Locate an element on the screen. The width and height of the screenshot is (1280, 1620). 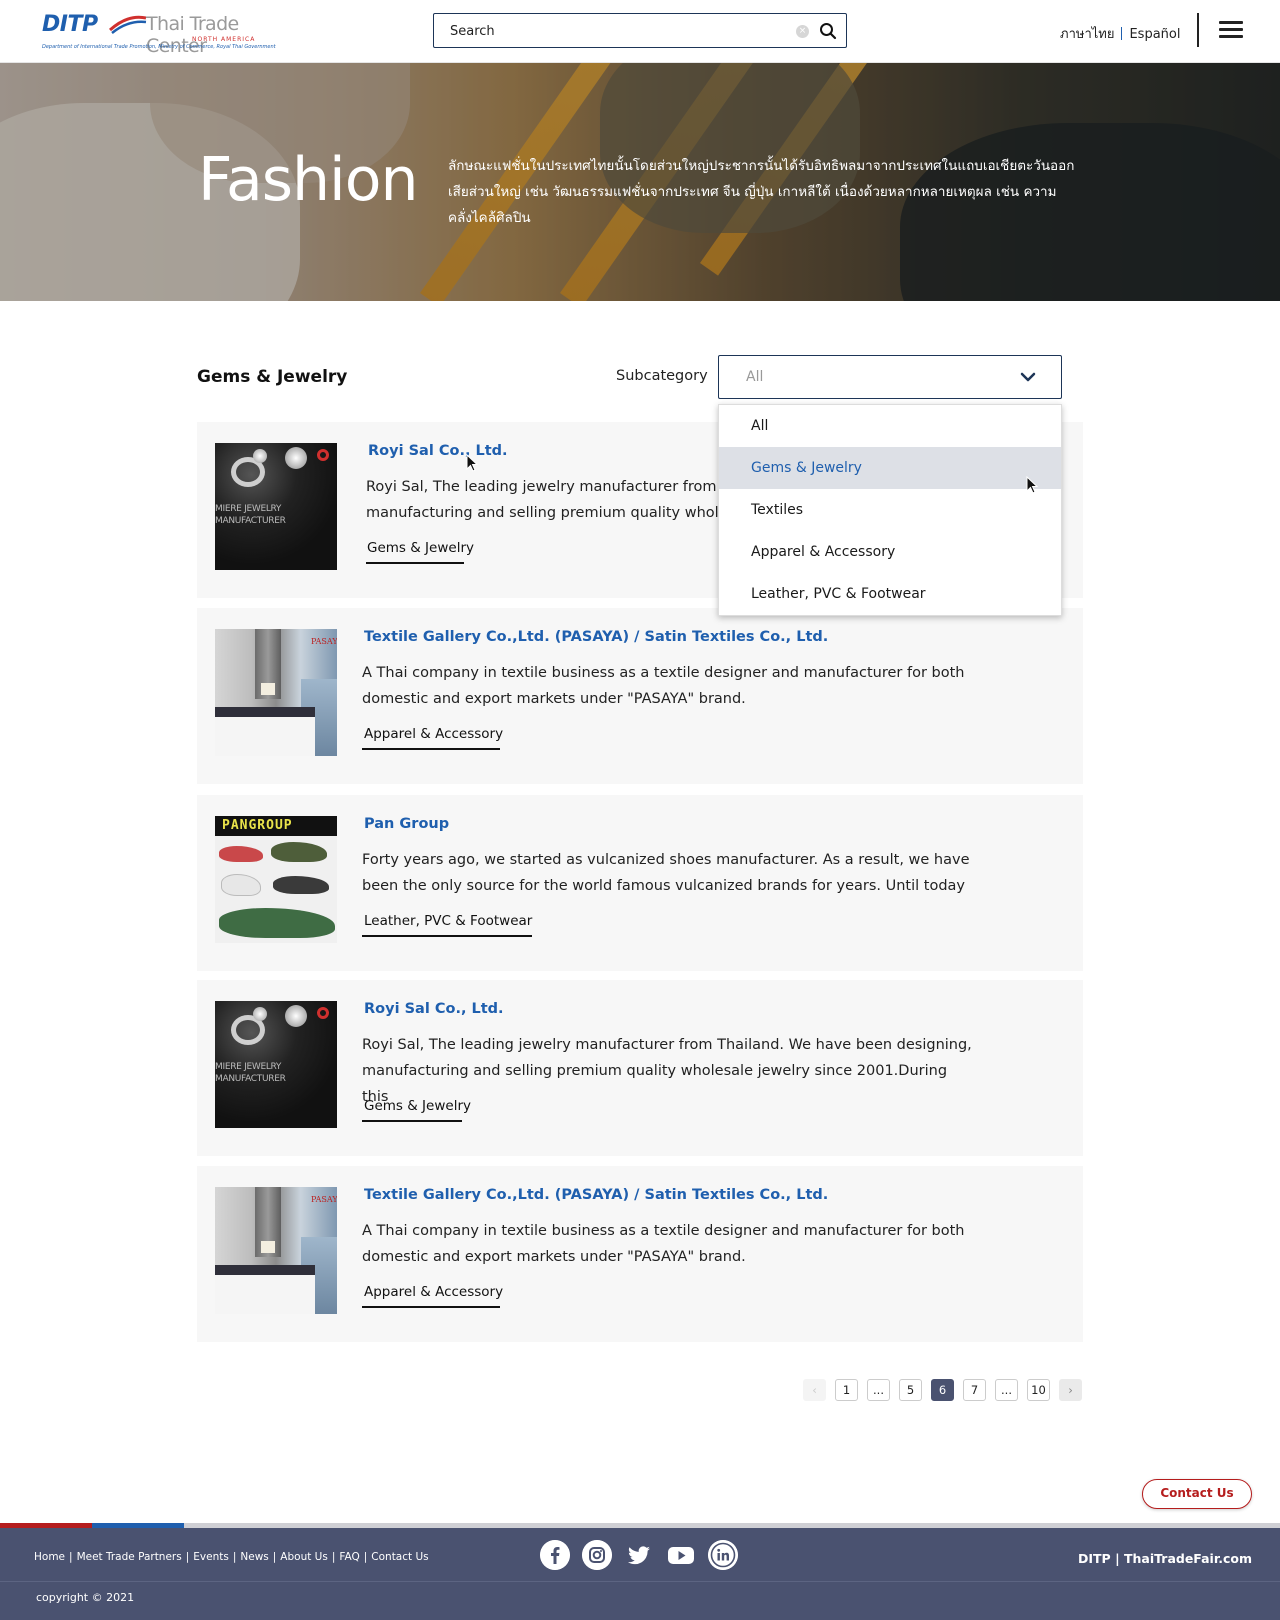
pagination-page: 1 is located at coordinates (846, 1390).